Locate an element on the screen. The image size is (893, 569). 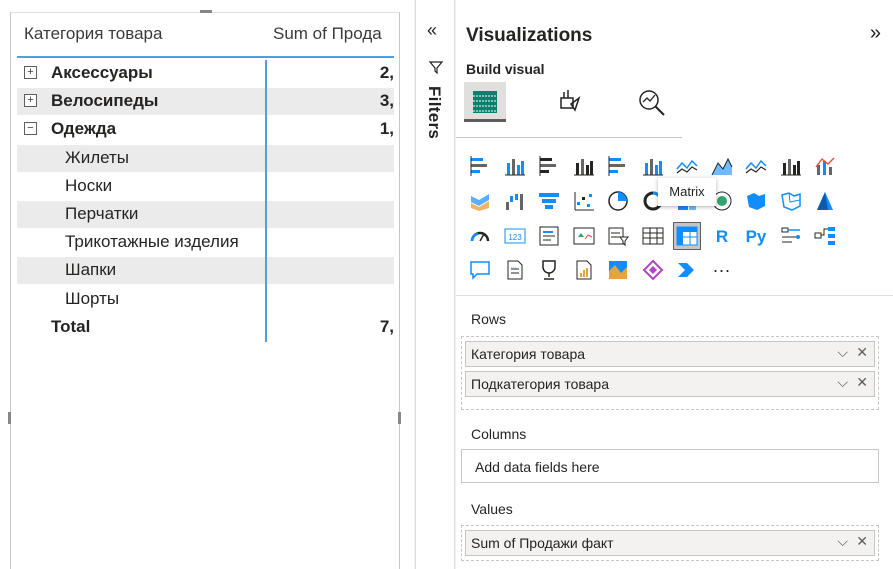
power-automate-icon is located at coordinates (687, 270).